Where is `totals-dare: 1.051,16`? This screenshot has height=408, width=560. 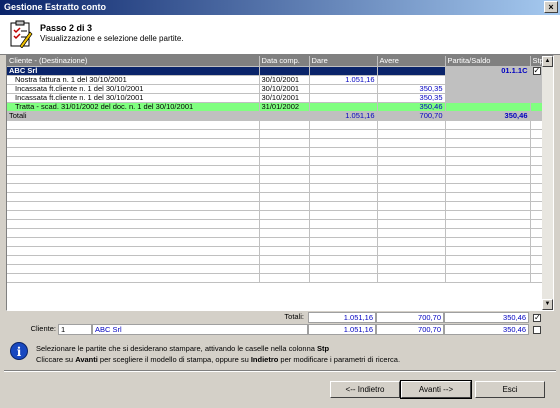 totals-dare: 1.051,16 is located at coordinates (343, 116).